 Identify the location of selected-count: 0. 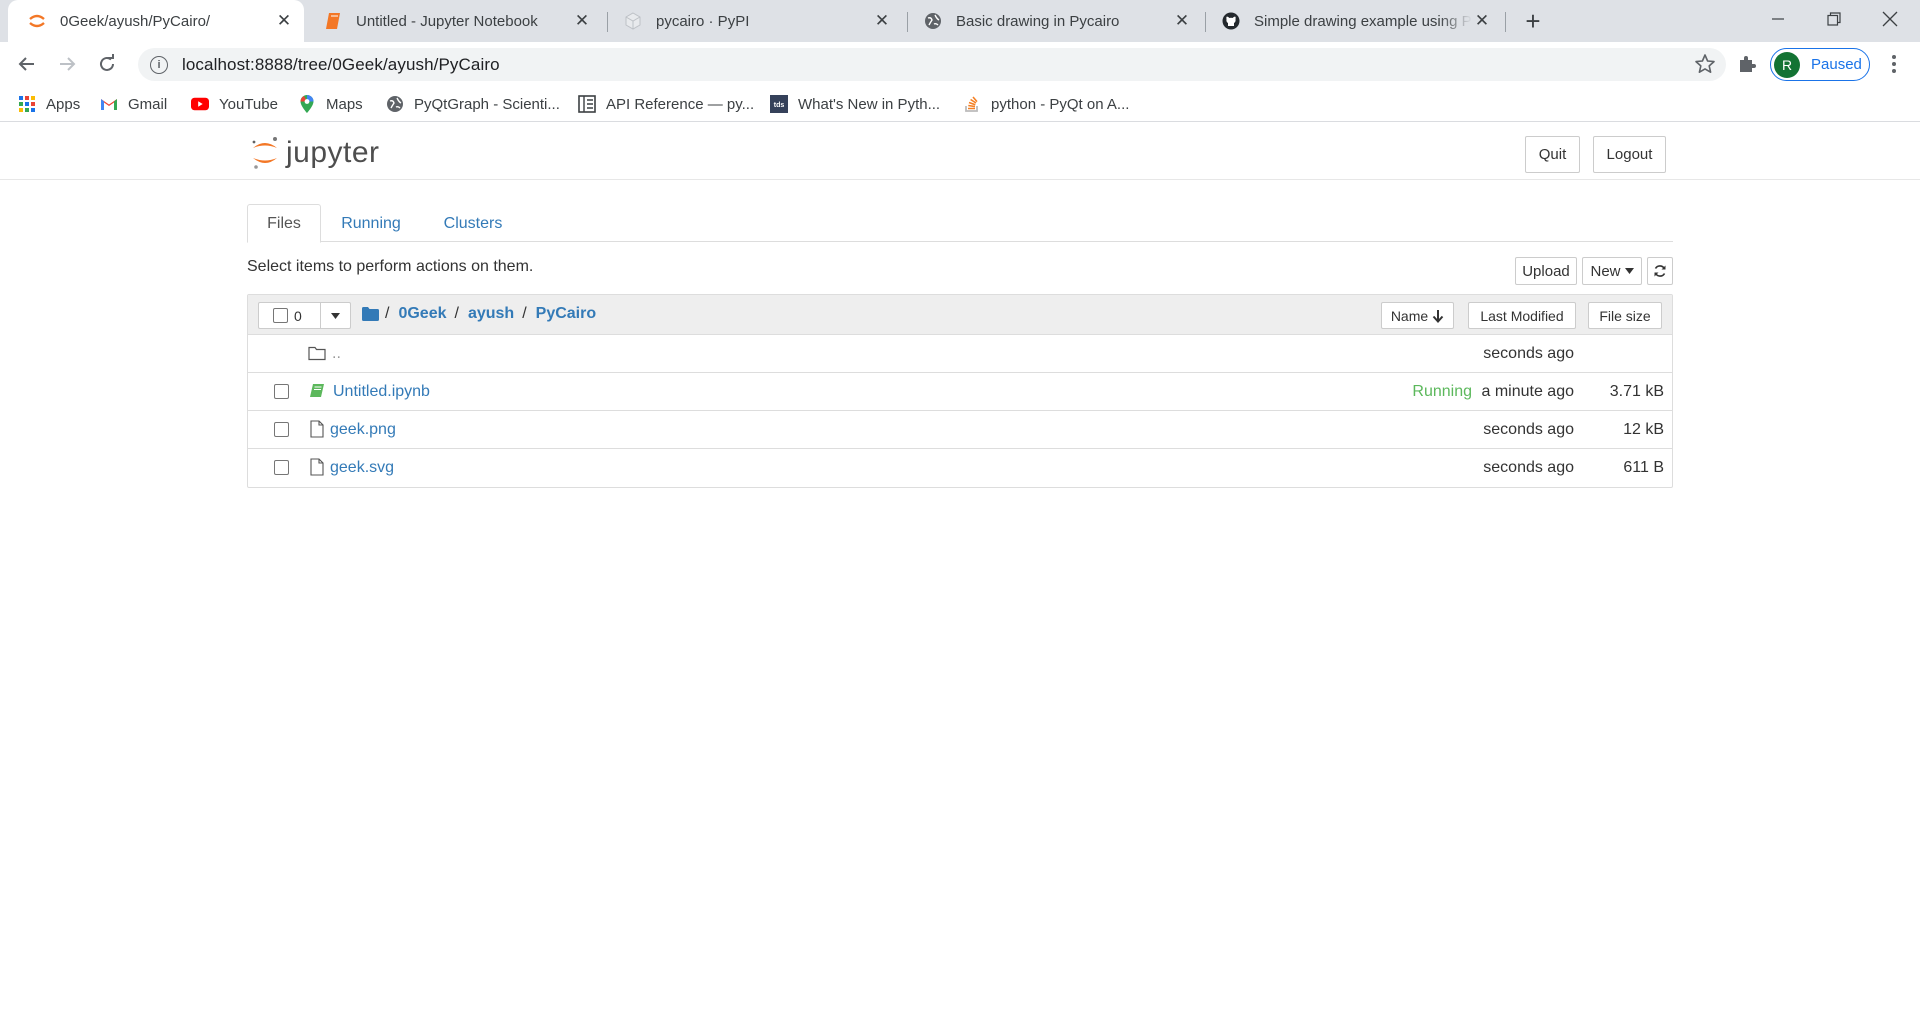
(298, 315).